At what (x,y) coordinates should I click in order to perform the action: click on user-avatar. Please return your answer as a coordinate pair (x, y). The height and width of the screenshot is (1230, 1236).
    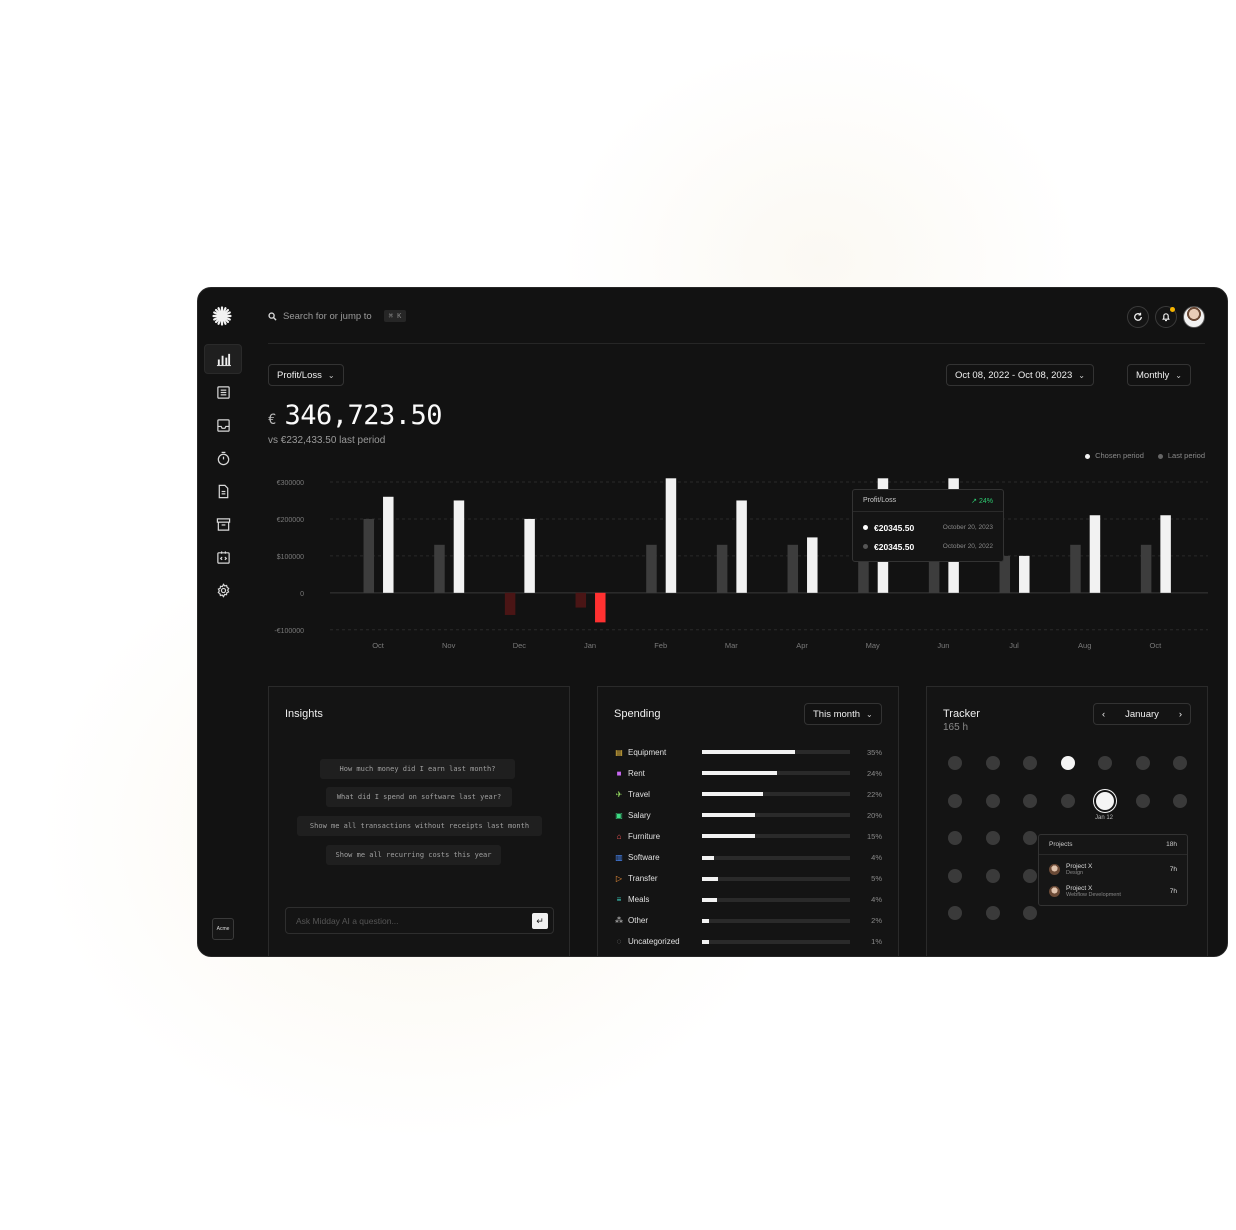
    Looking at the image, I should click on (1194, 317).